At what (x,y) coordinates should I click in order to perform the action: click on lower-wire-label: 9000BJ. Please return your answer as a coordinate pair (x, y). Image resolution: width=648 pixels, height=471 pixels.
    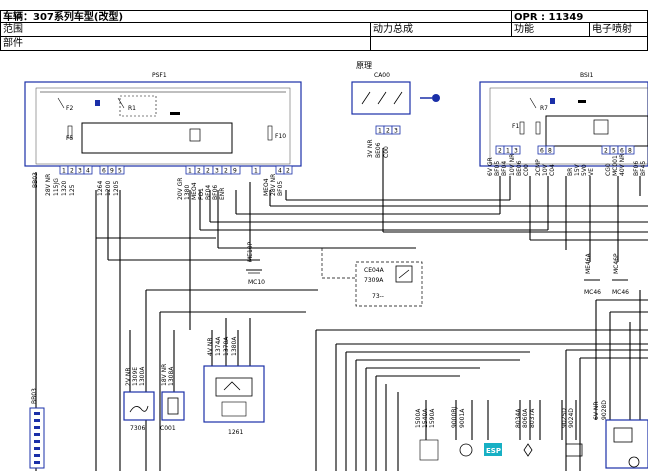
    Looking at the image, I should click on (454, 417).